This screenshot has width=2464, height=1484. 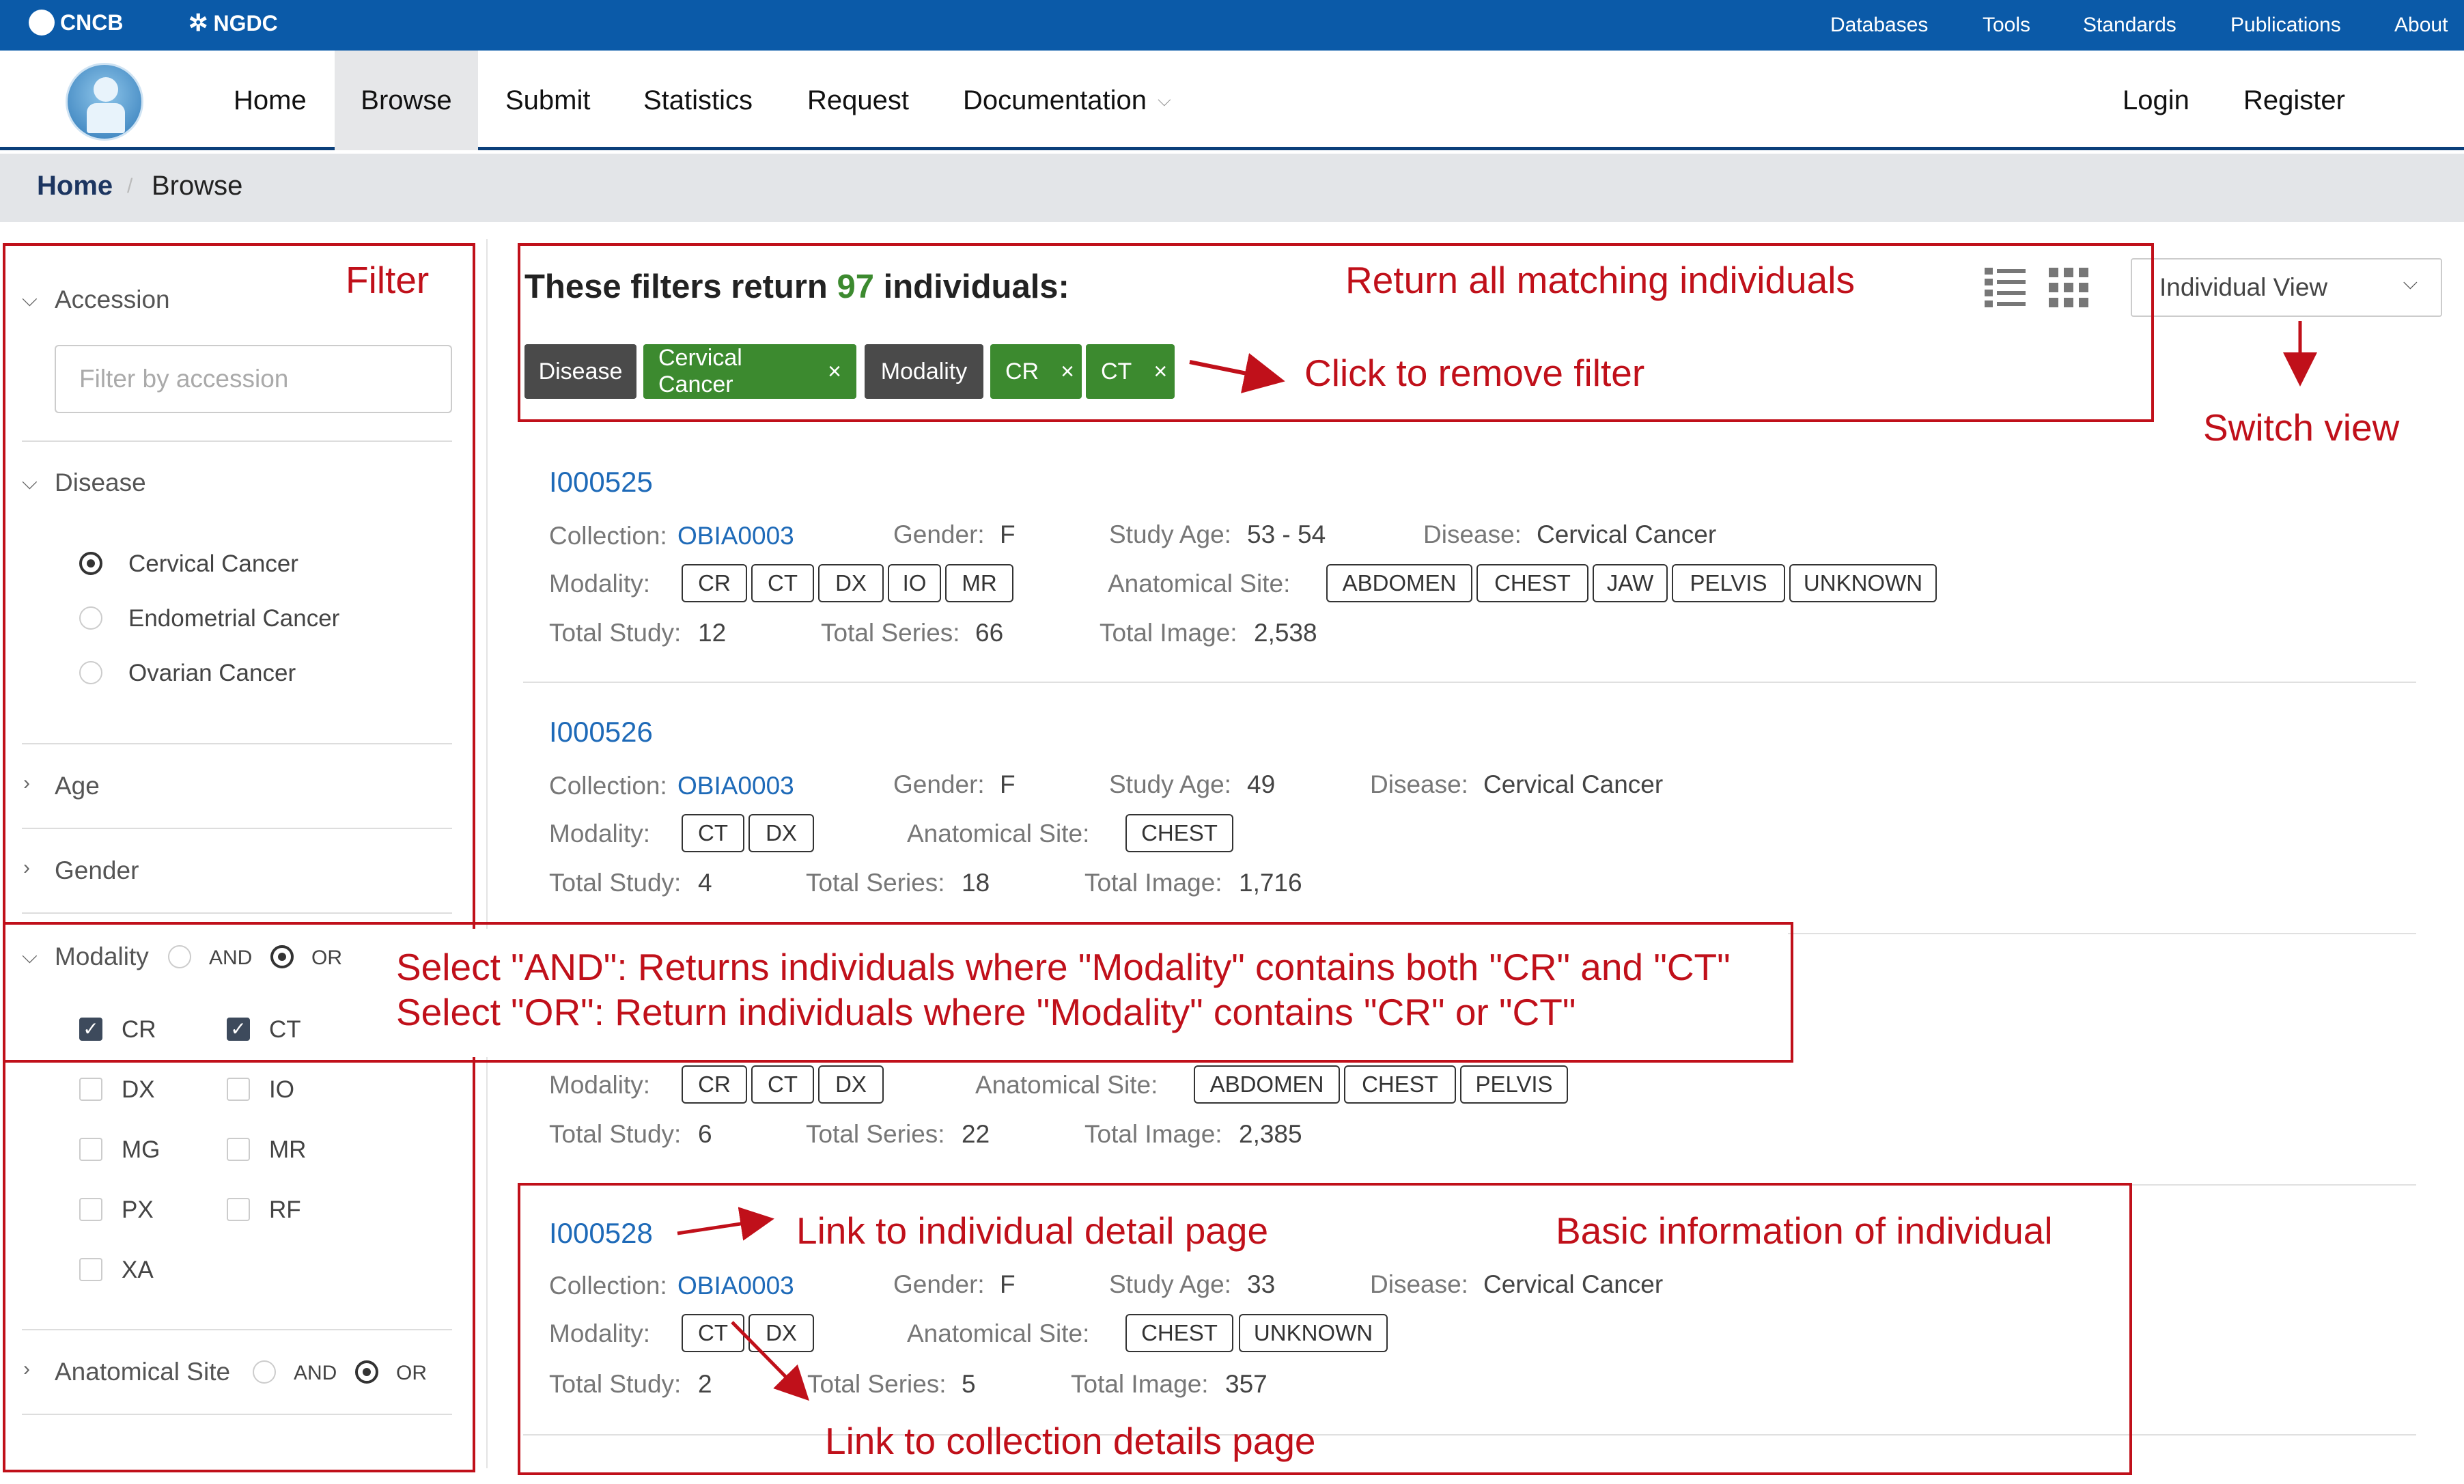 I want to click on detail-link-arrow, so click(x=725, y=1224).